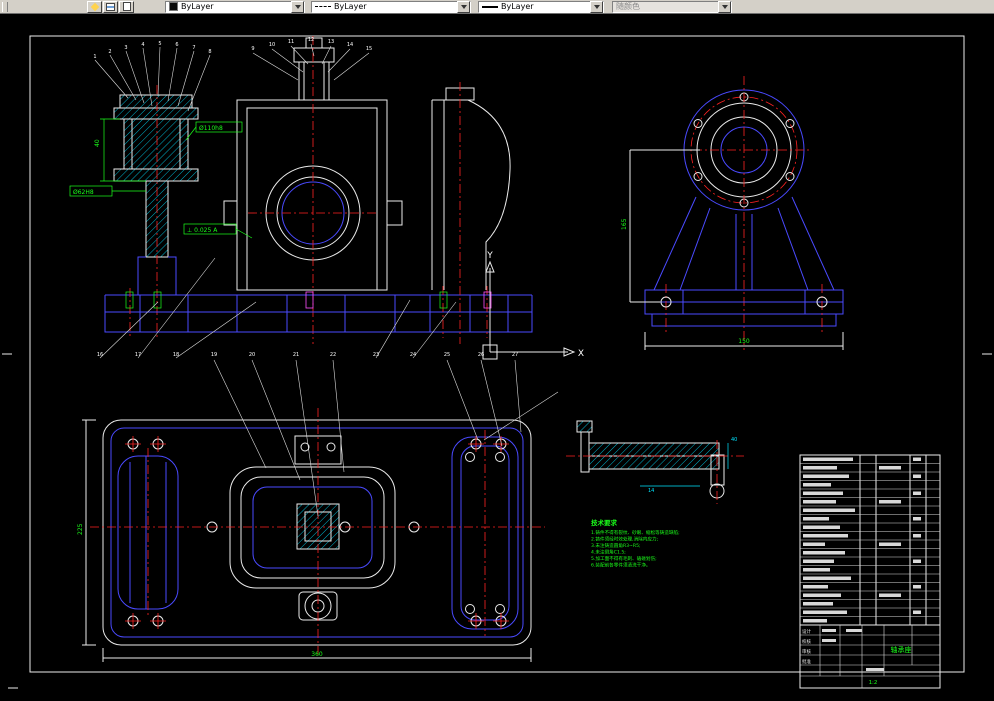 Image resolution: width=994 pixels, height=701 pixels. I want to click on balloon: 25, so click(447, 355).